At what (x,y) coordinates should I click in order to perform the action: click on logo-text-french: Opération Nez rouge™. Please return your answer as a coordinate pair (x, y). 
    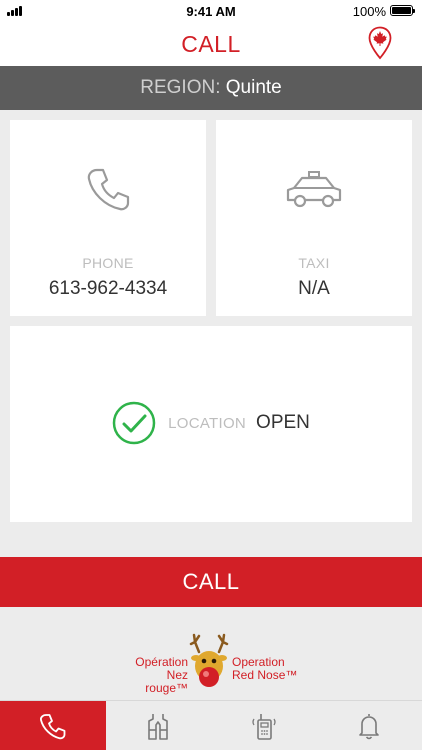
    Looking at the image, I should click on (161, 675).